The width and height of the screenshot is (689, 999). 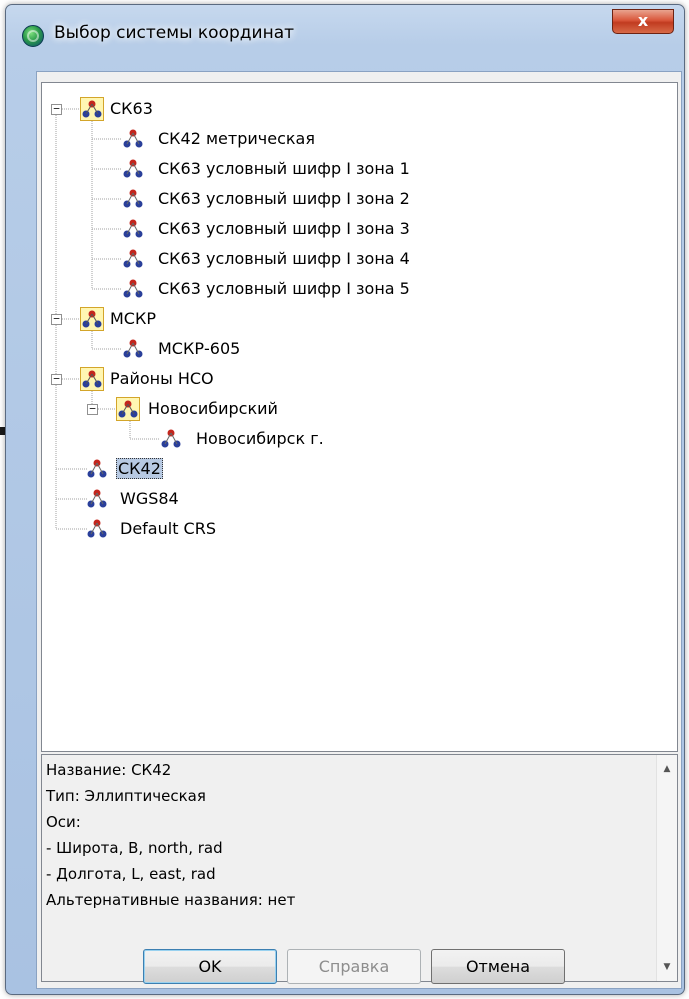 What do you see at coordinates (131, 108) in the screenshot?
I see `tree-node-label: СК63` at bounding box center [131, 108].